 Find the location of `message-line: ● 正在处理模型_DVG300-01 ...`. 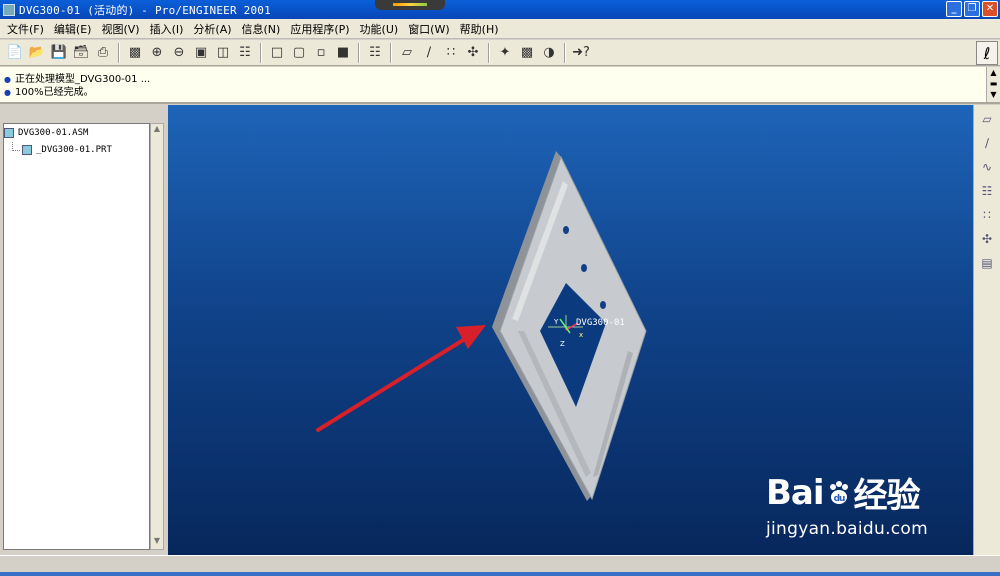

message-line: ● 正在处理模型_DVG300-01 ... is located at coordinates (77, 79).